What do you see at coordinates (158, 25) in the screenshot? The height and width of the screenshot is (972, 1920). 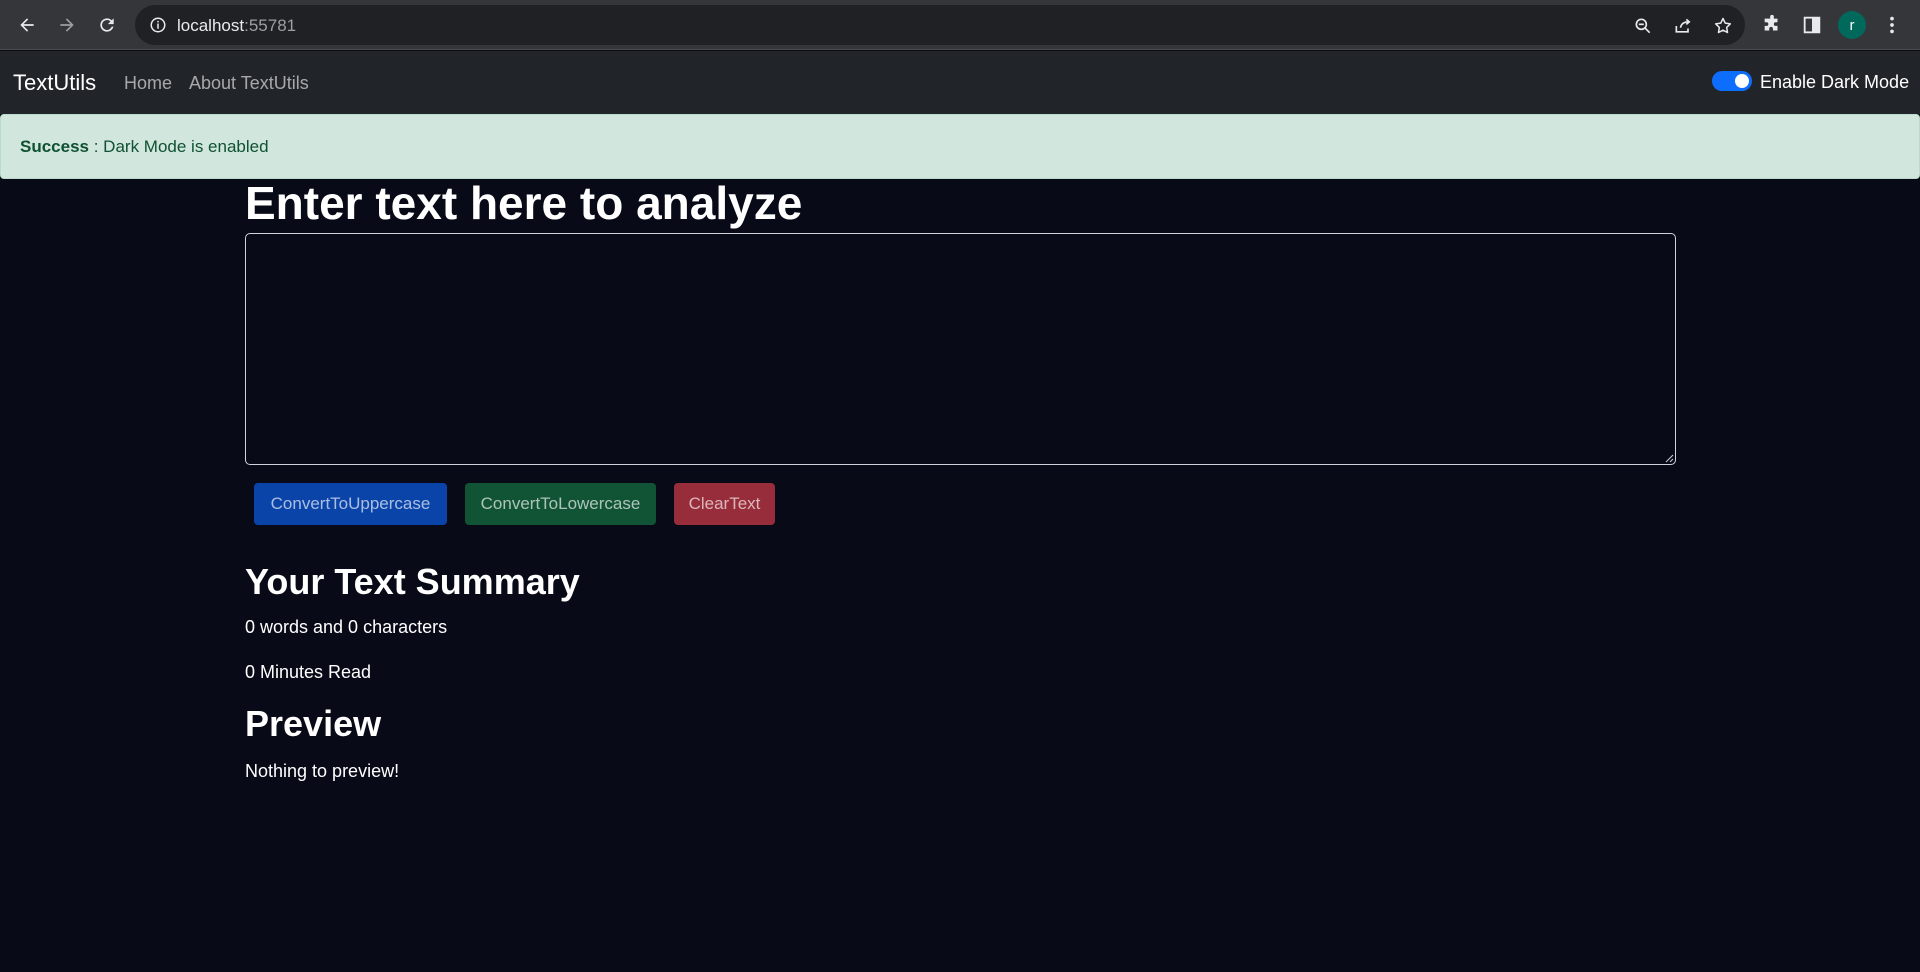 I see `site-info-icon` at bounding box center [158, 25].